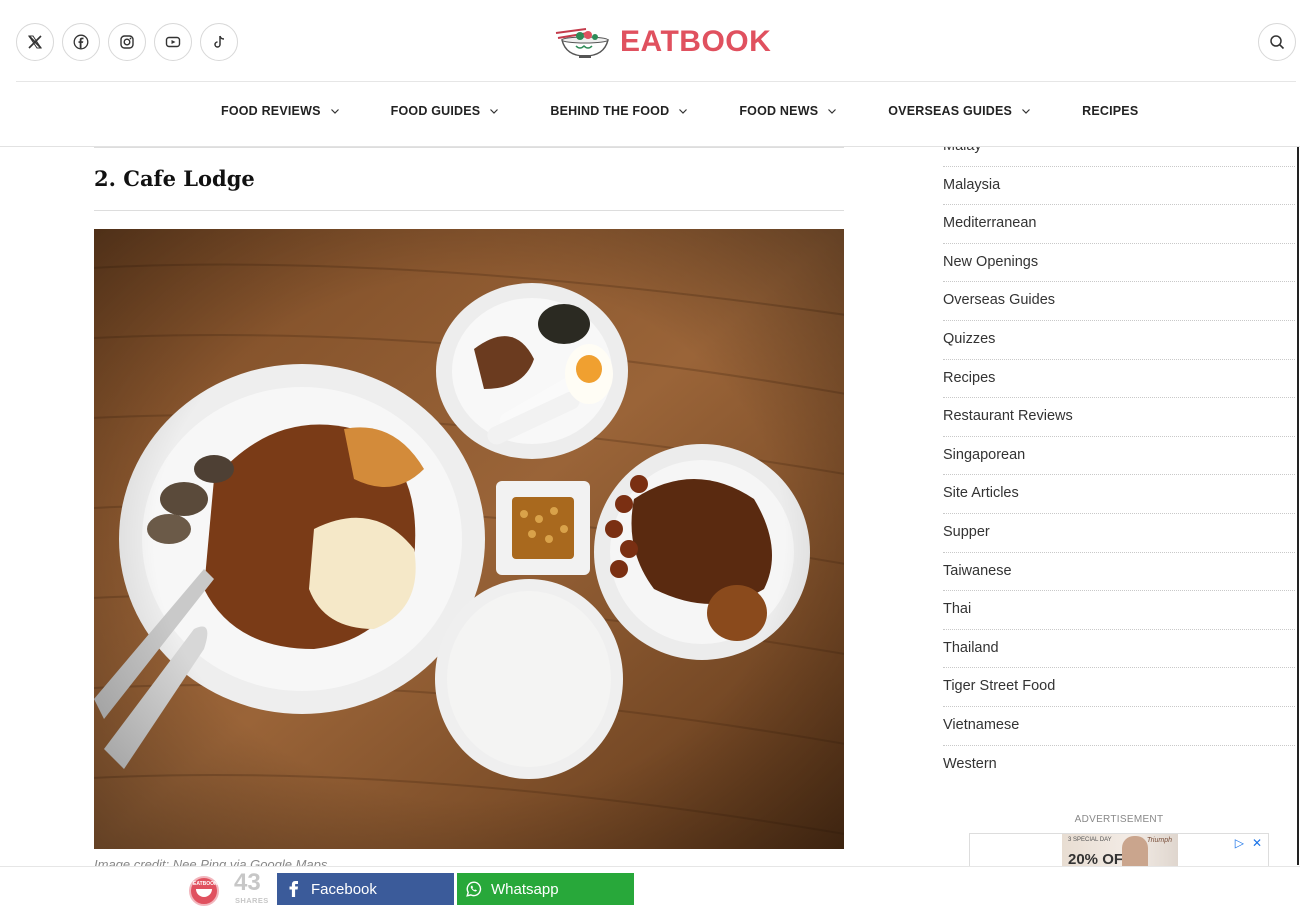 The image size is (1300, 906). I want to click on ad-controls: ▷ ✕, so click(1248, 843).